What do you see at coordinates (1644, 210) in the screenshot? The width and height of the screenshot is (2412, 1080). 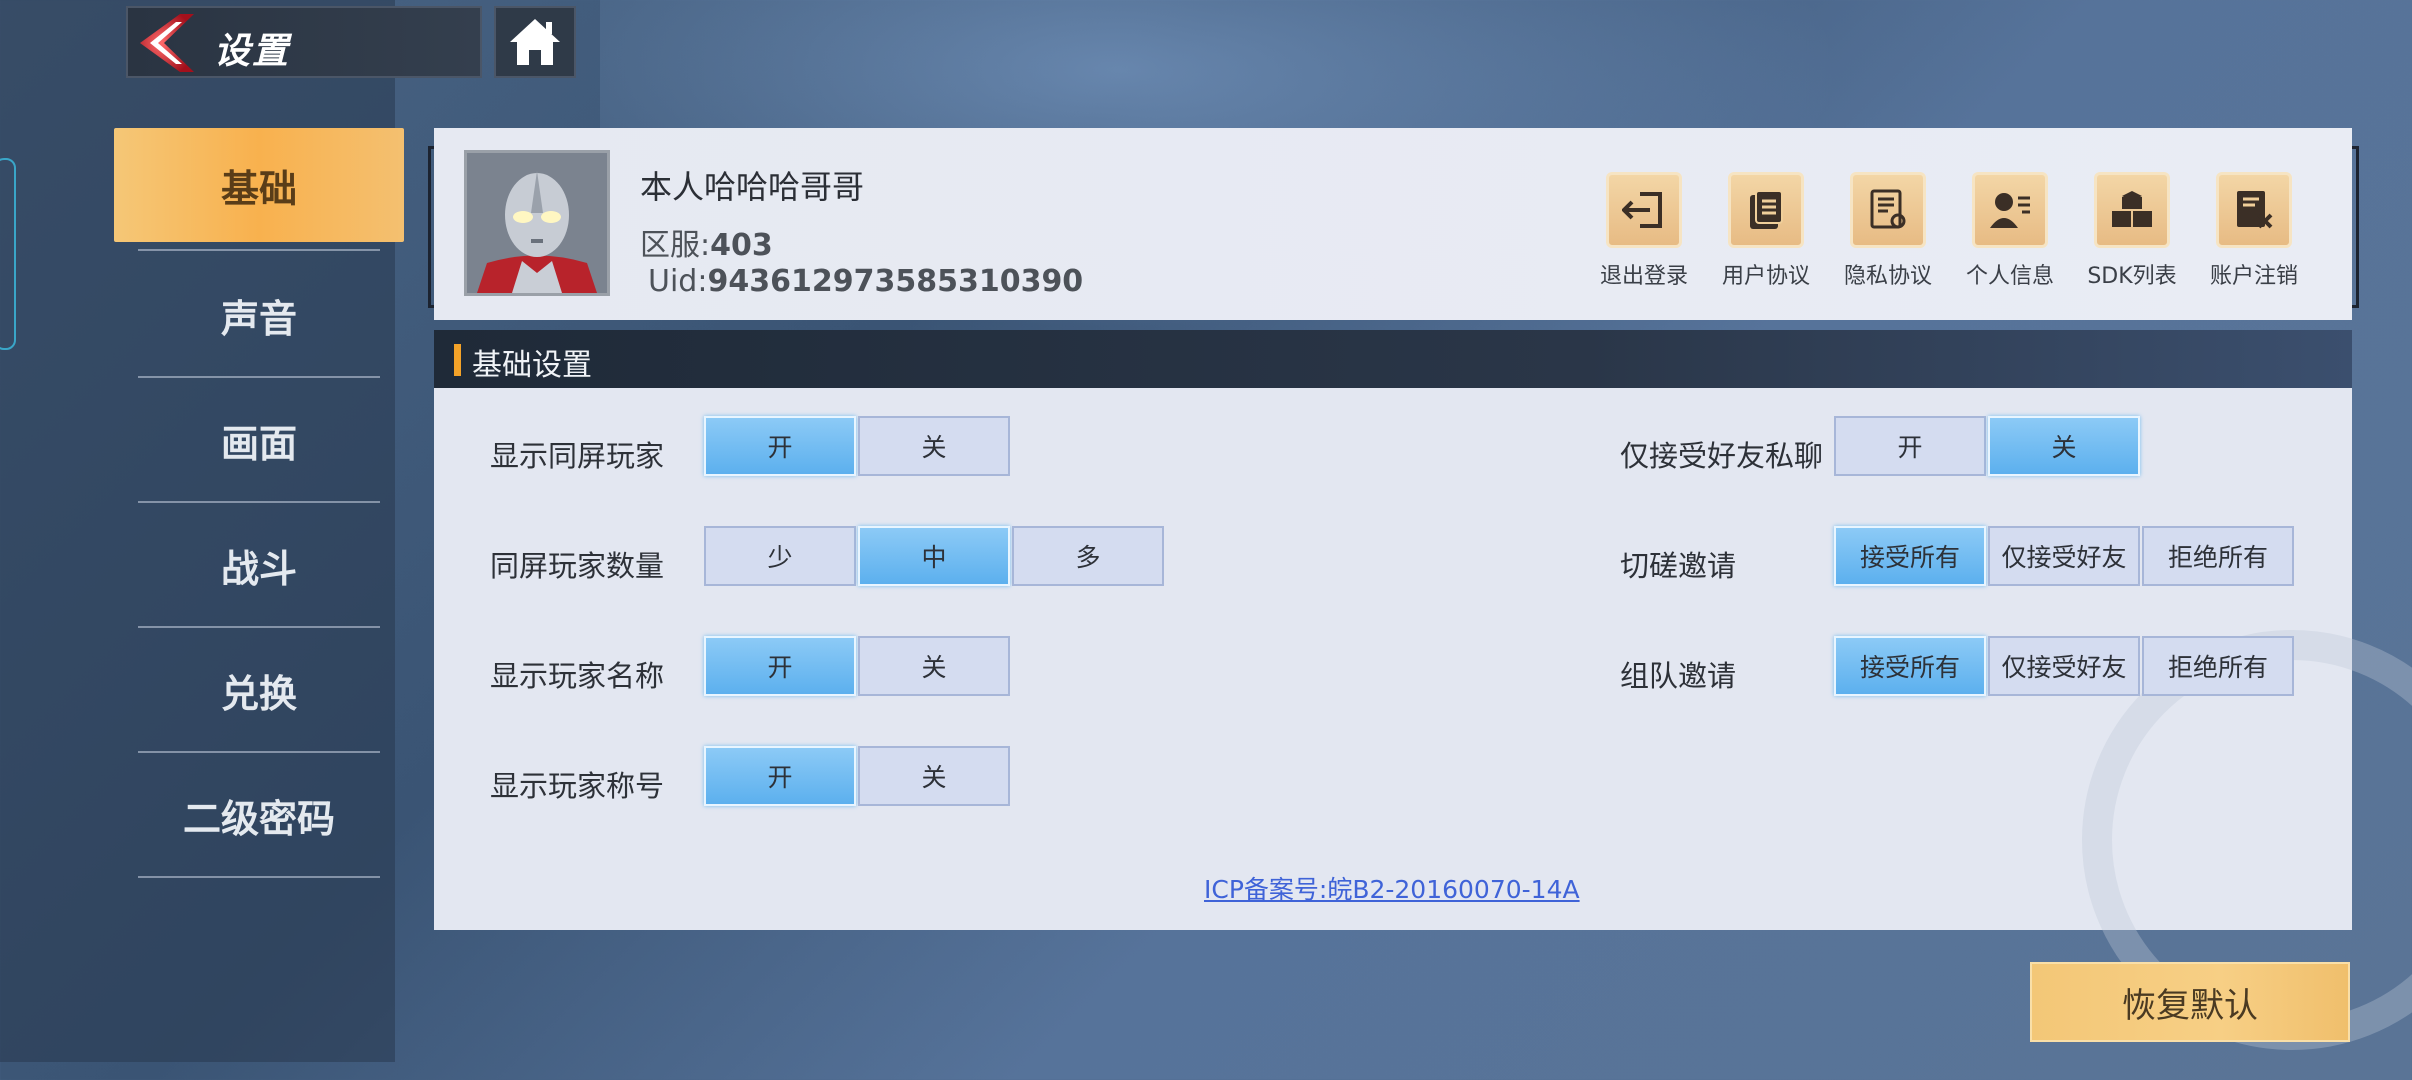 I see `logout-icon` at bounding box center [1644, 210].